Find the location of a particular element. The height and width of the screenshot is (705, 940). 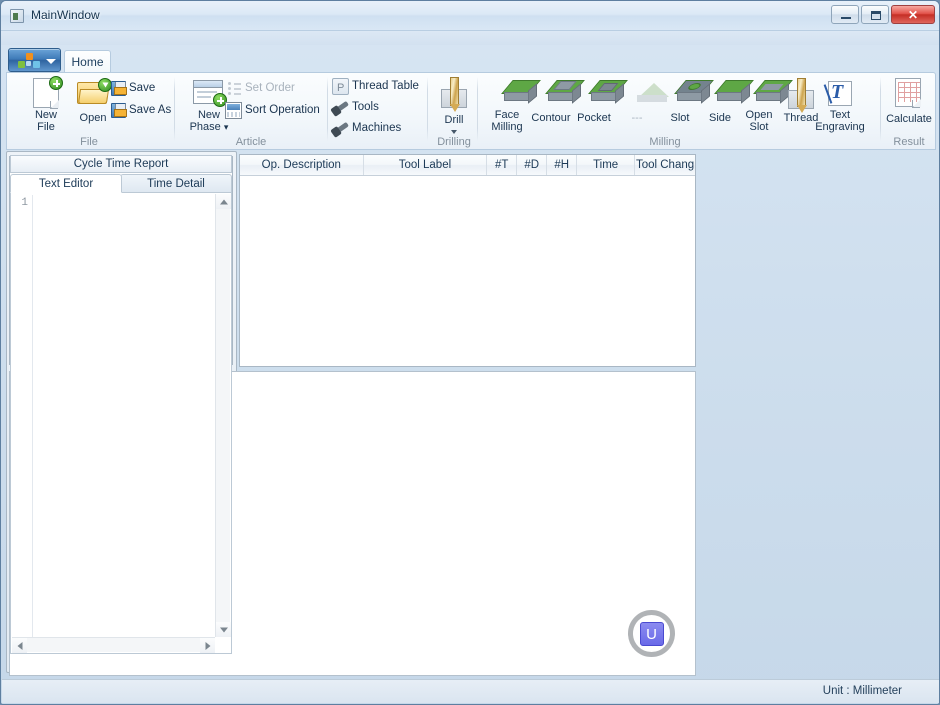

save-as-button: Save As is located at coordinates (140, 110).